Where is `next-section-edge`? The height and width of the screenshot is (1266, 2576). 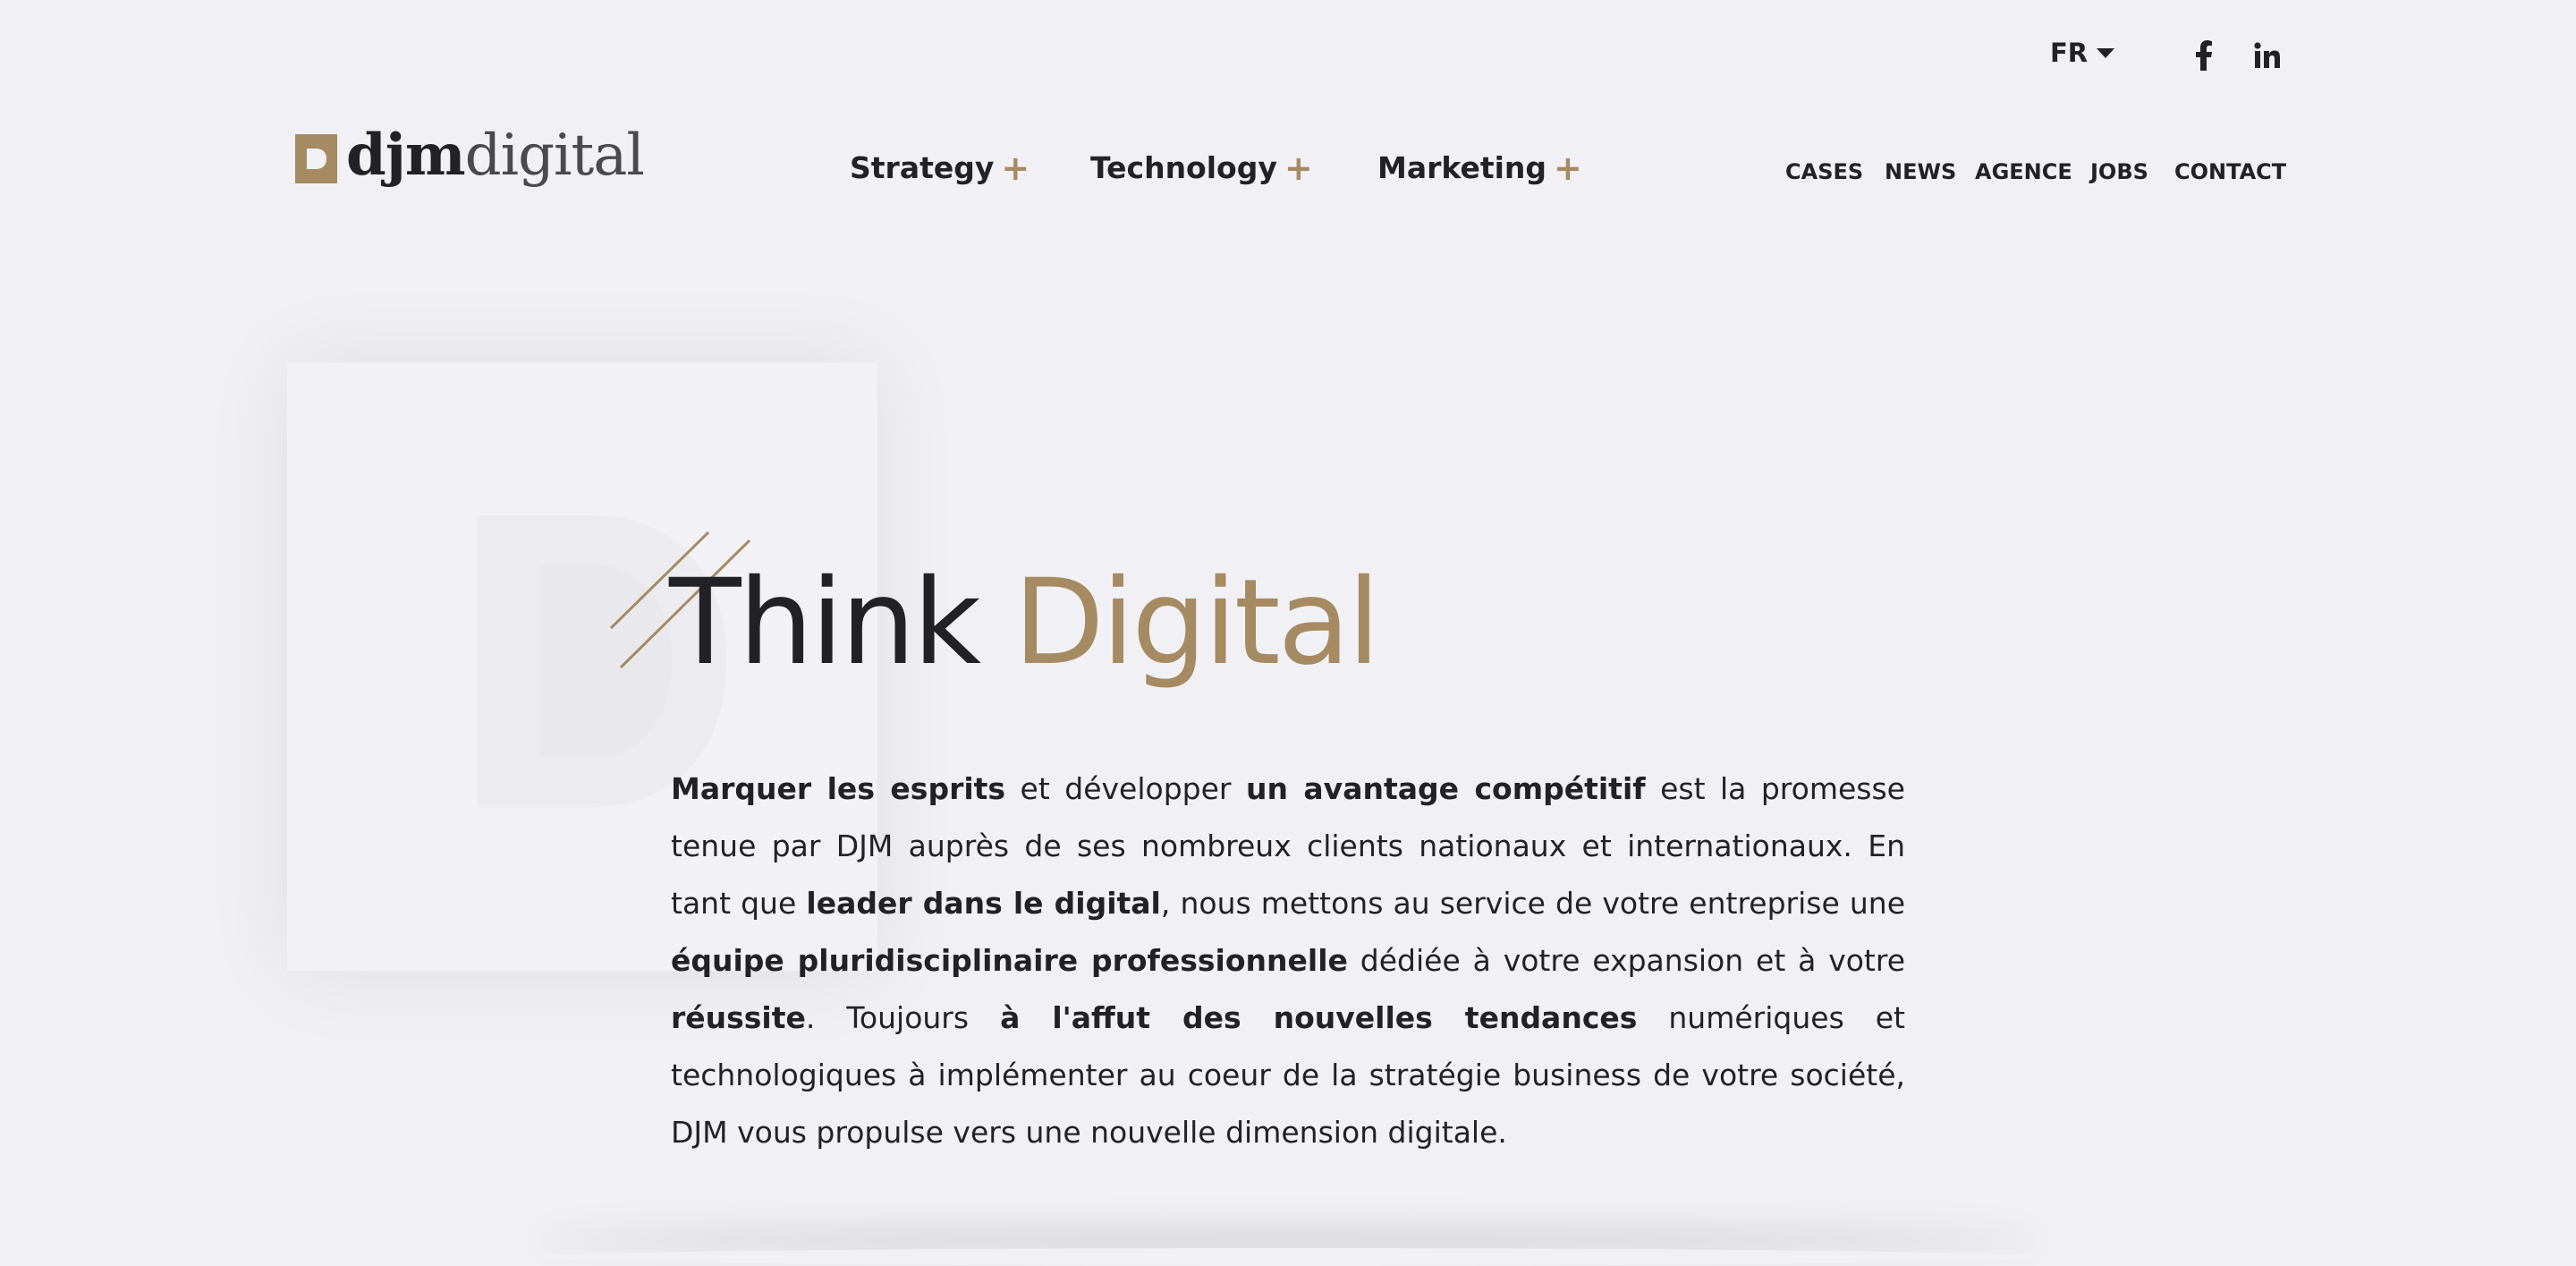
next-section-edge is located at coordinates (1288, 1257).